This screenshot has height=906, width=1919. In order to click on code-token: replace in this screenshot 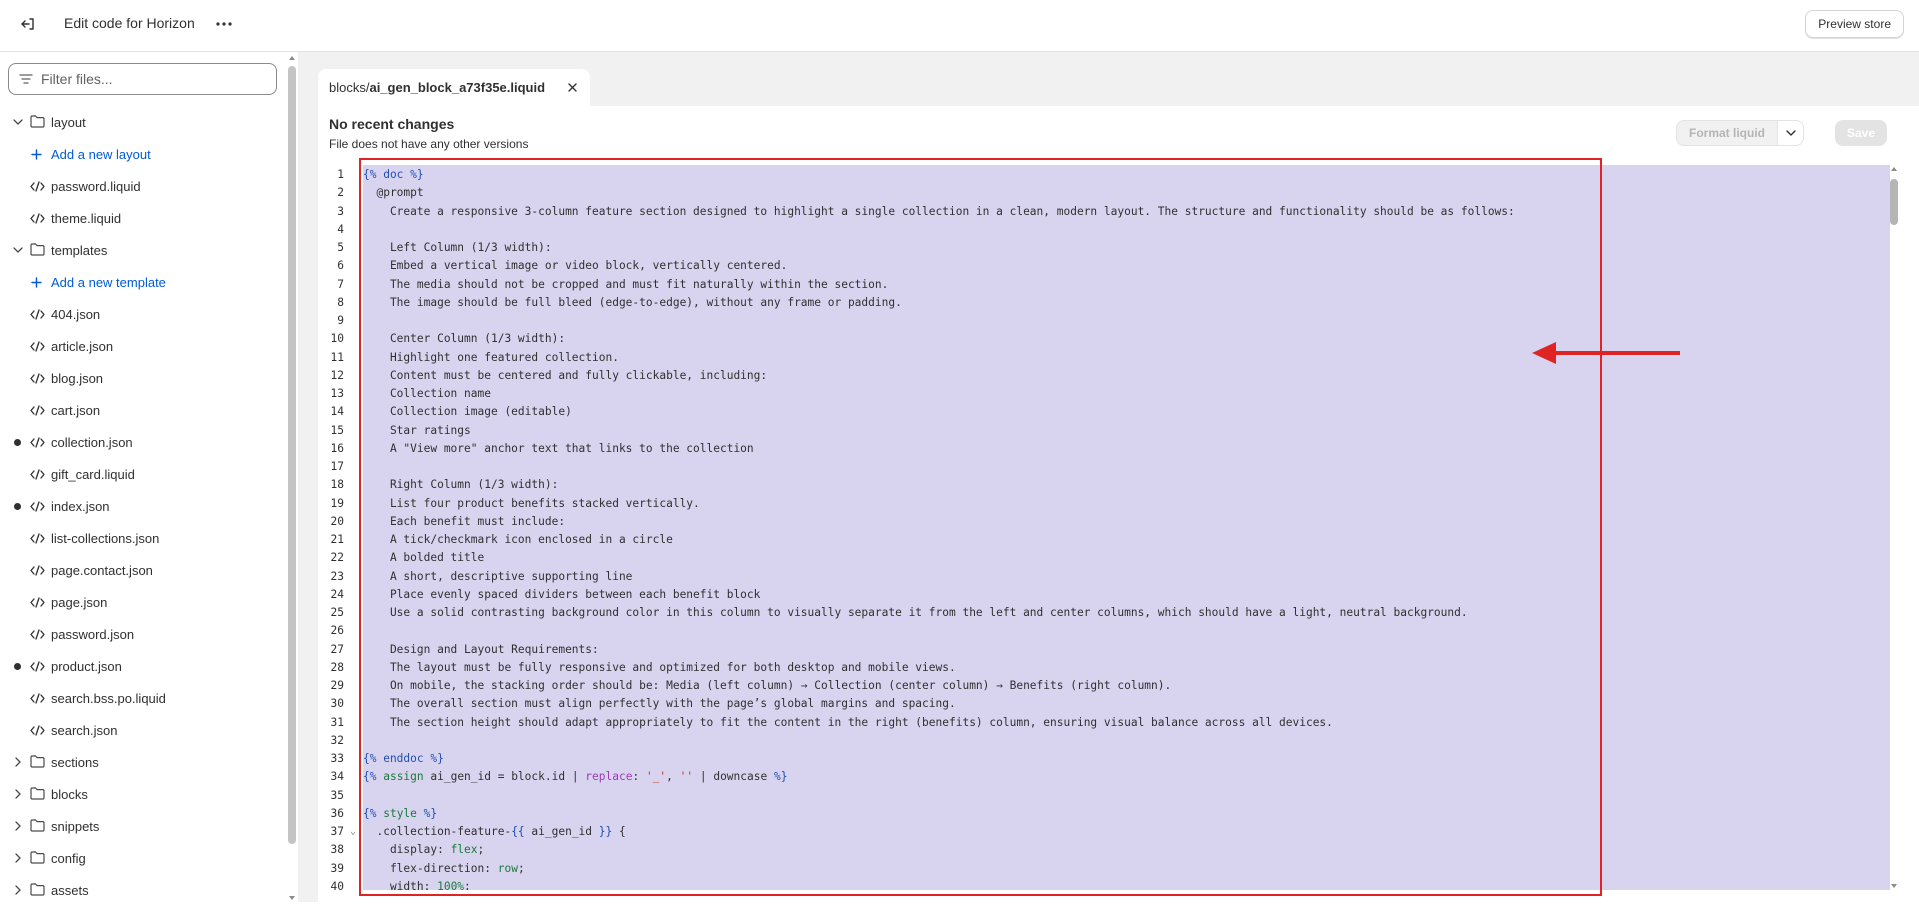, I will do `click(609, 777)`.